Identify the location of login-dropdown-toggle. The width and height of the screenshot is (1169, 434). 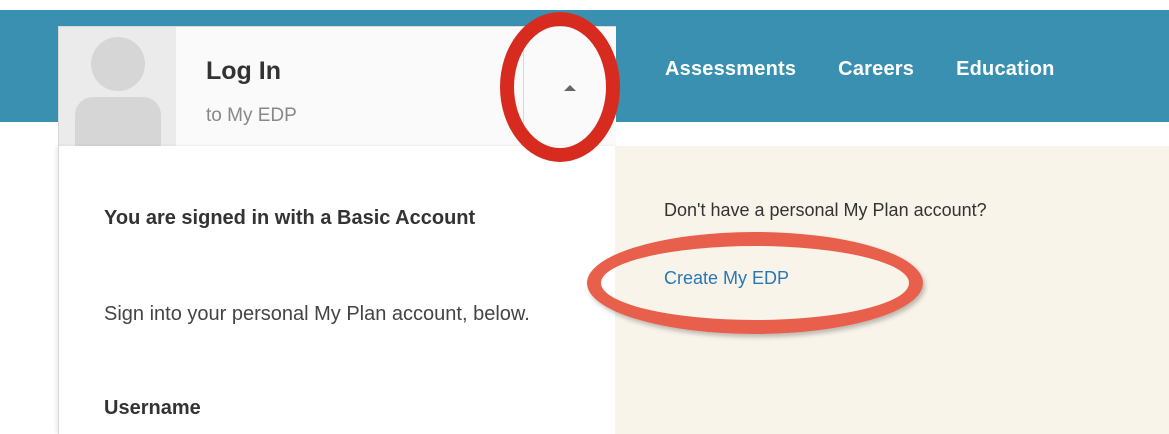
(569, 87).